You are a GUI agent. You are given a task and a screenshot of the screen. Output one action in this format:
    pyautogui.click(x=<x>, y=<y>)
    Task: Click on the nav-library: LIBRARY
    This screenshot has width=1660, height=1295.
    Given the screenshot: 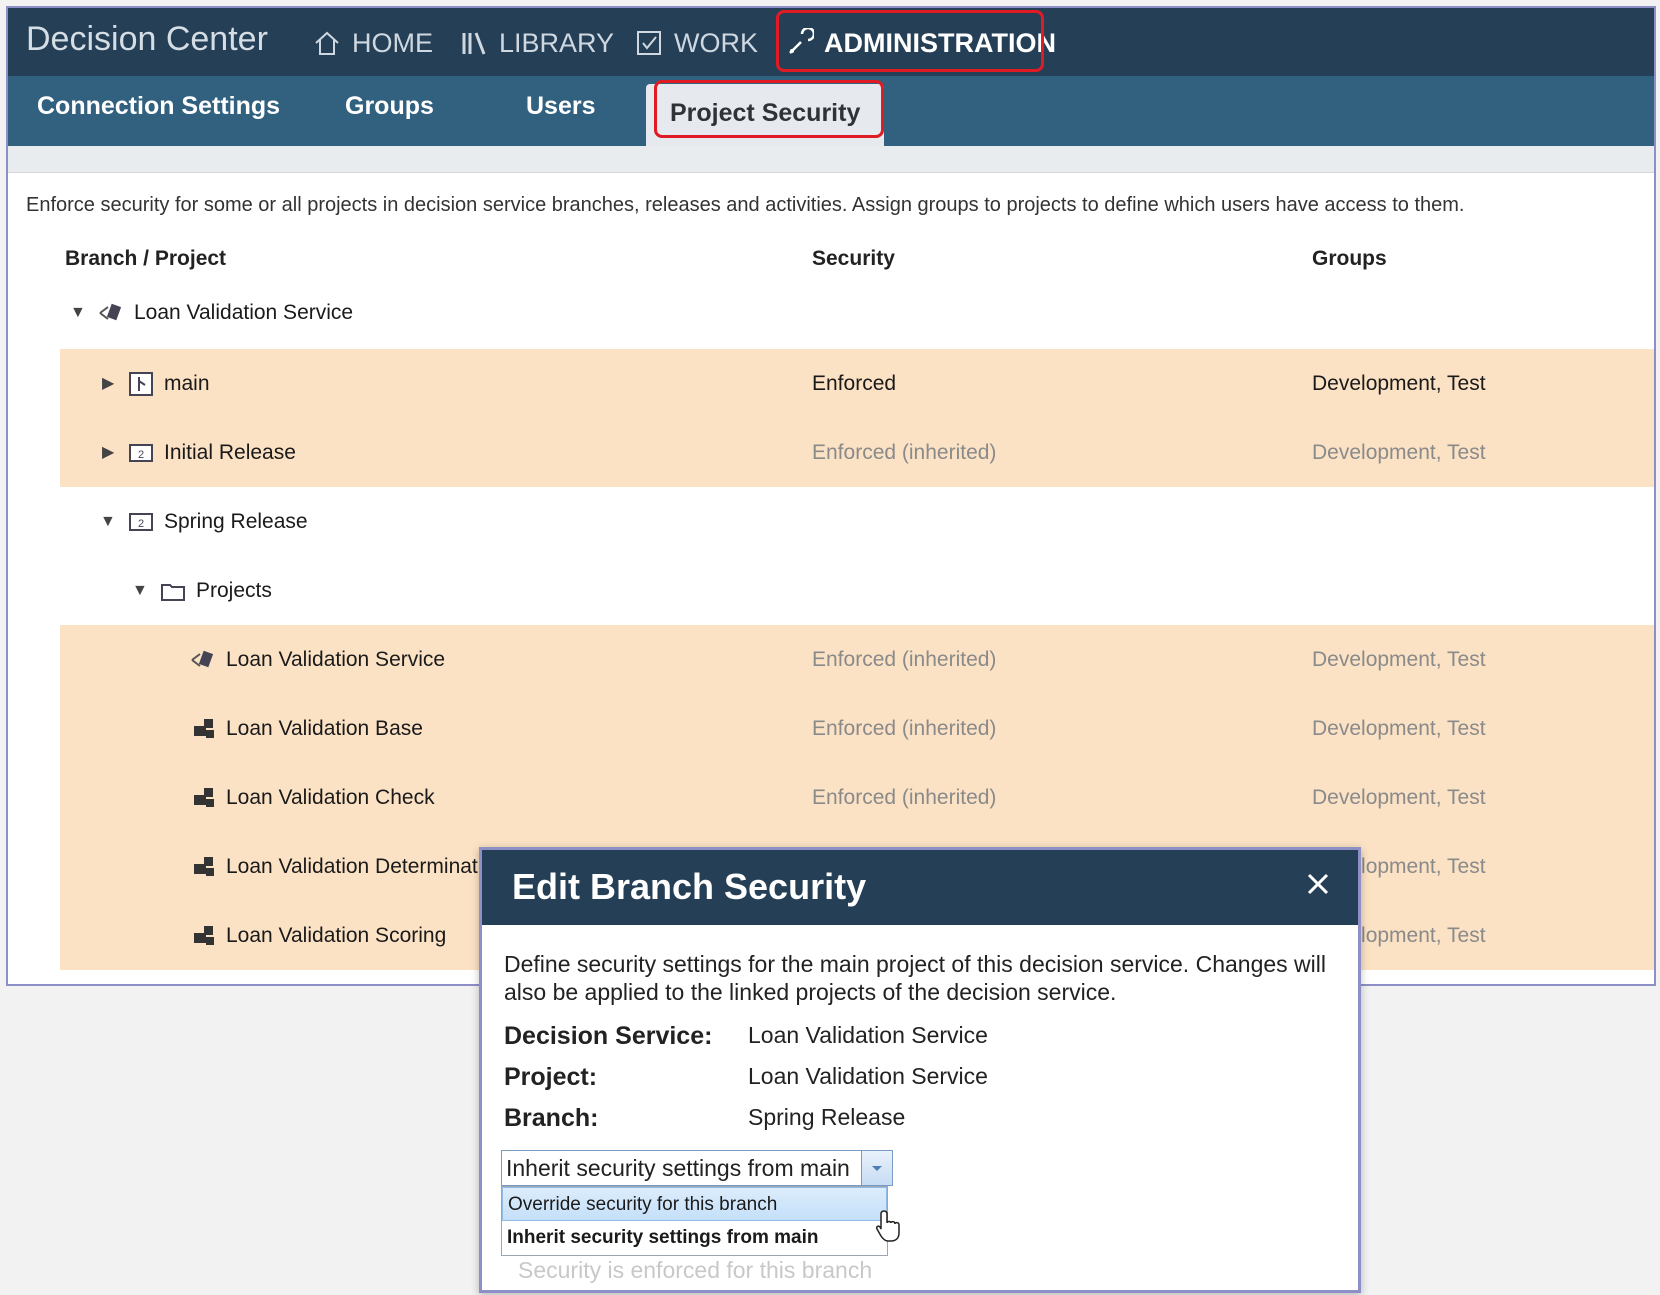 What is the action you would take?
    pyautogui.click(x=536, y=43)
    